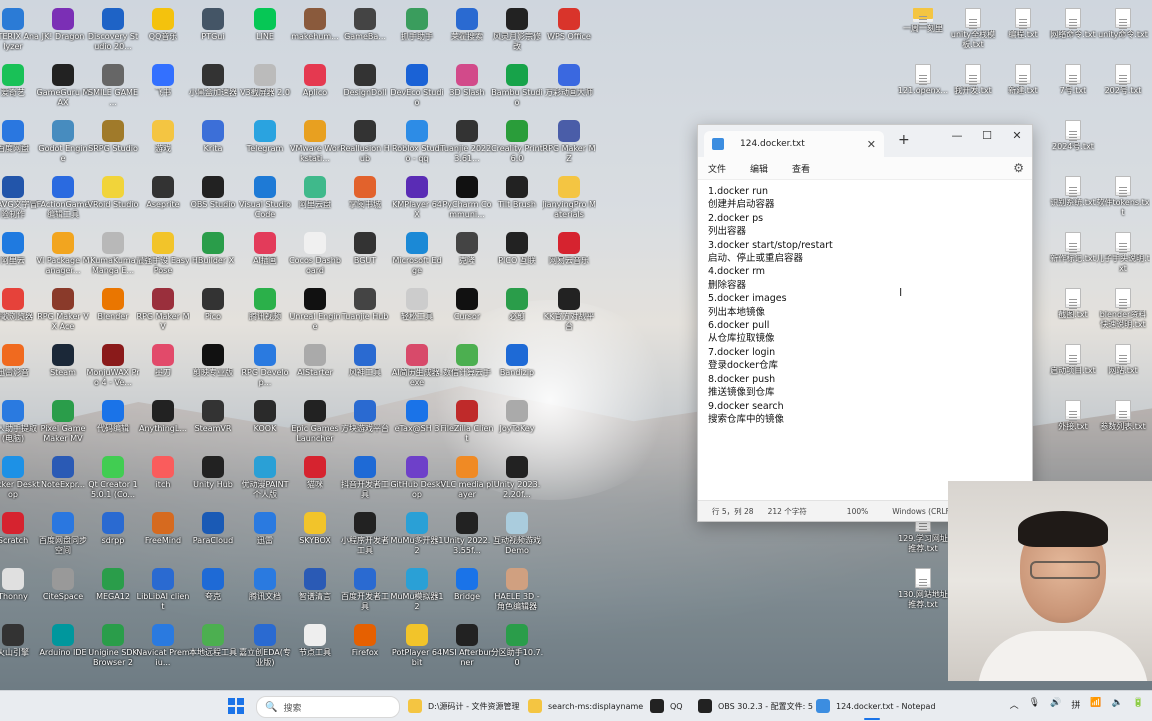  What do you see at coordinates (63, 593) in the screenshot?
I see `desktop-icon: CiteSpace` at bounding box center [63, 593].